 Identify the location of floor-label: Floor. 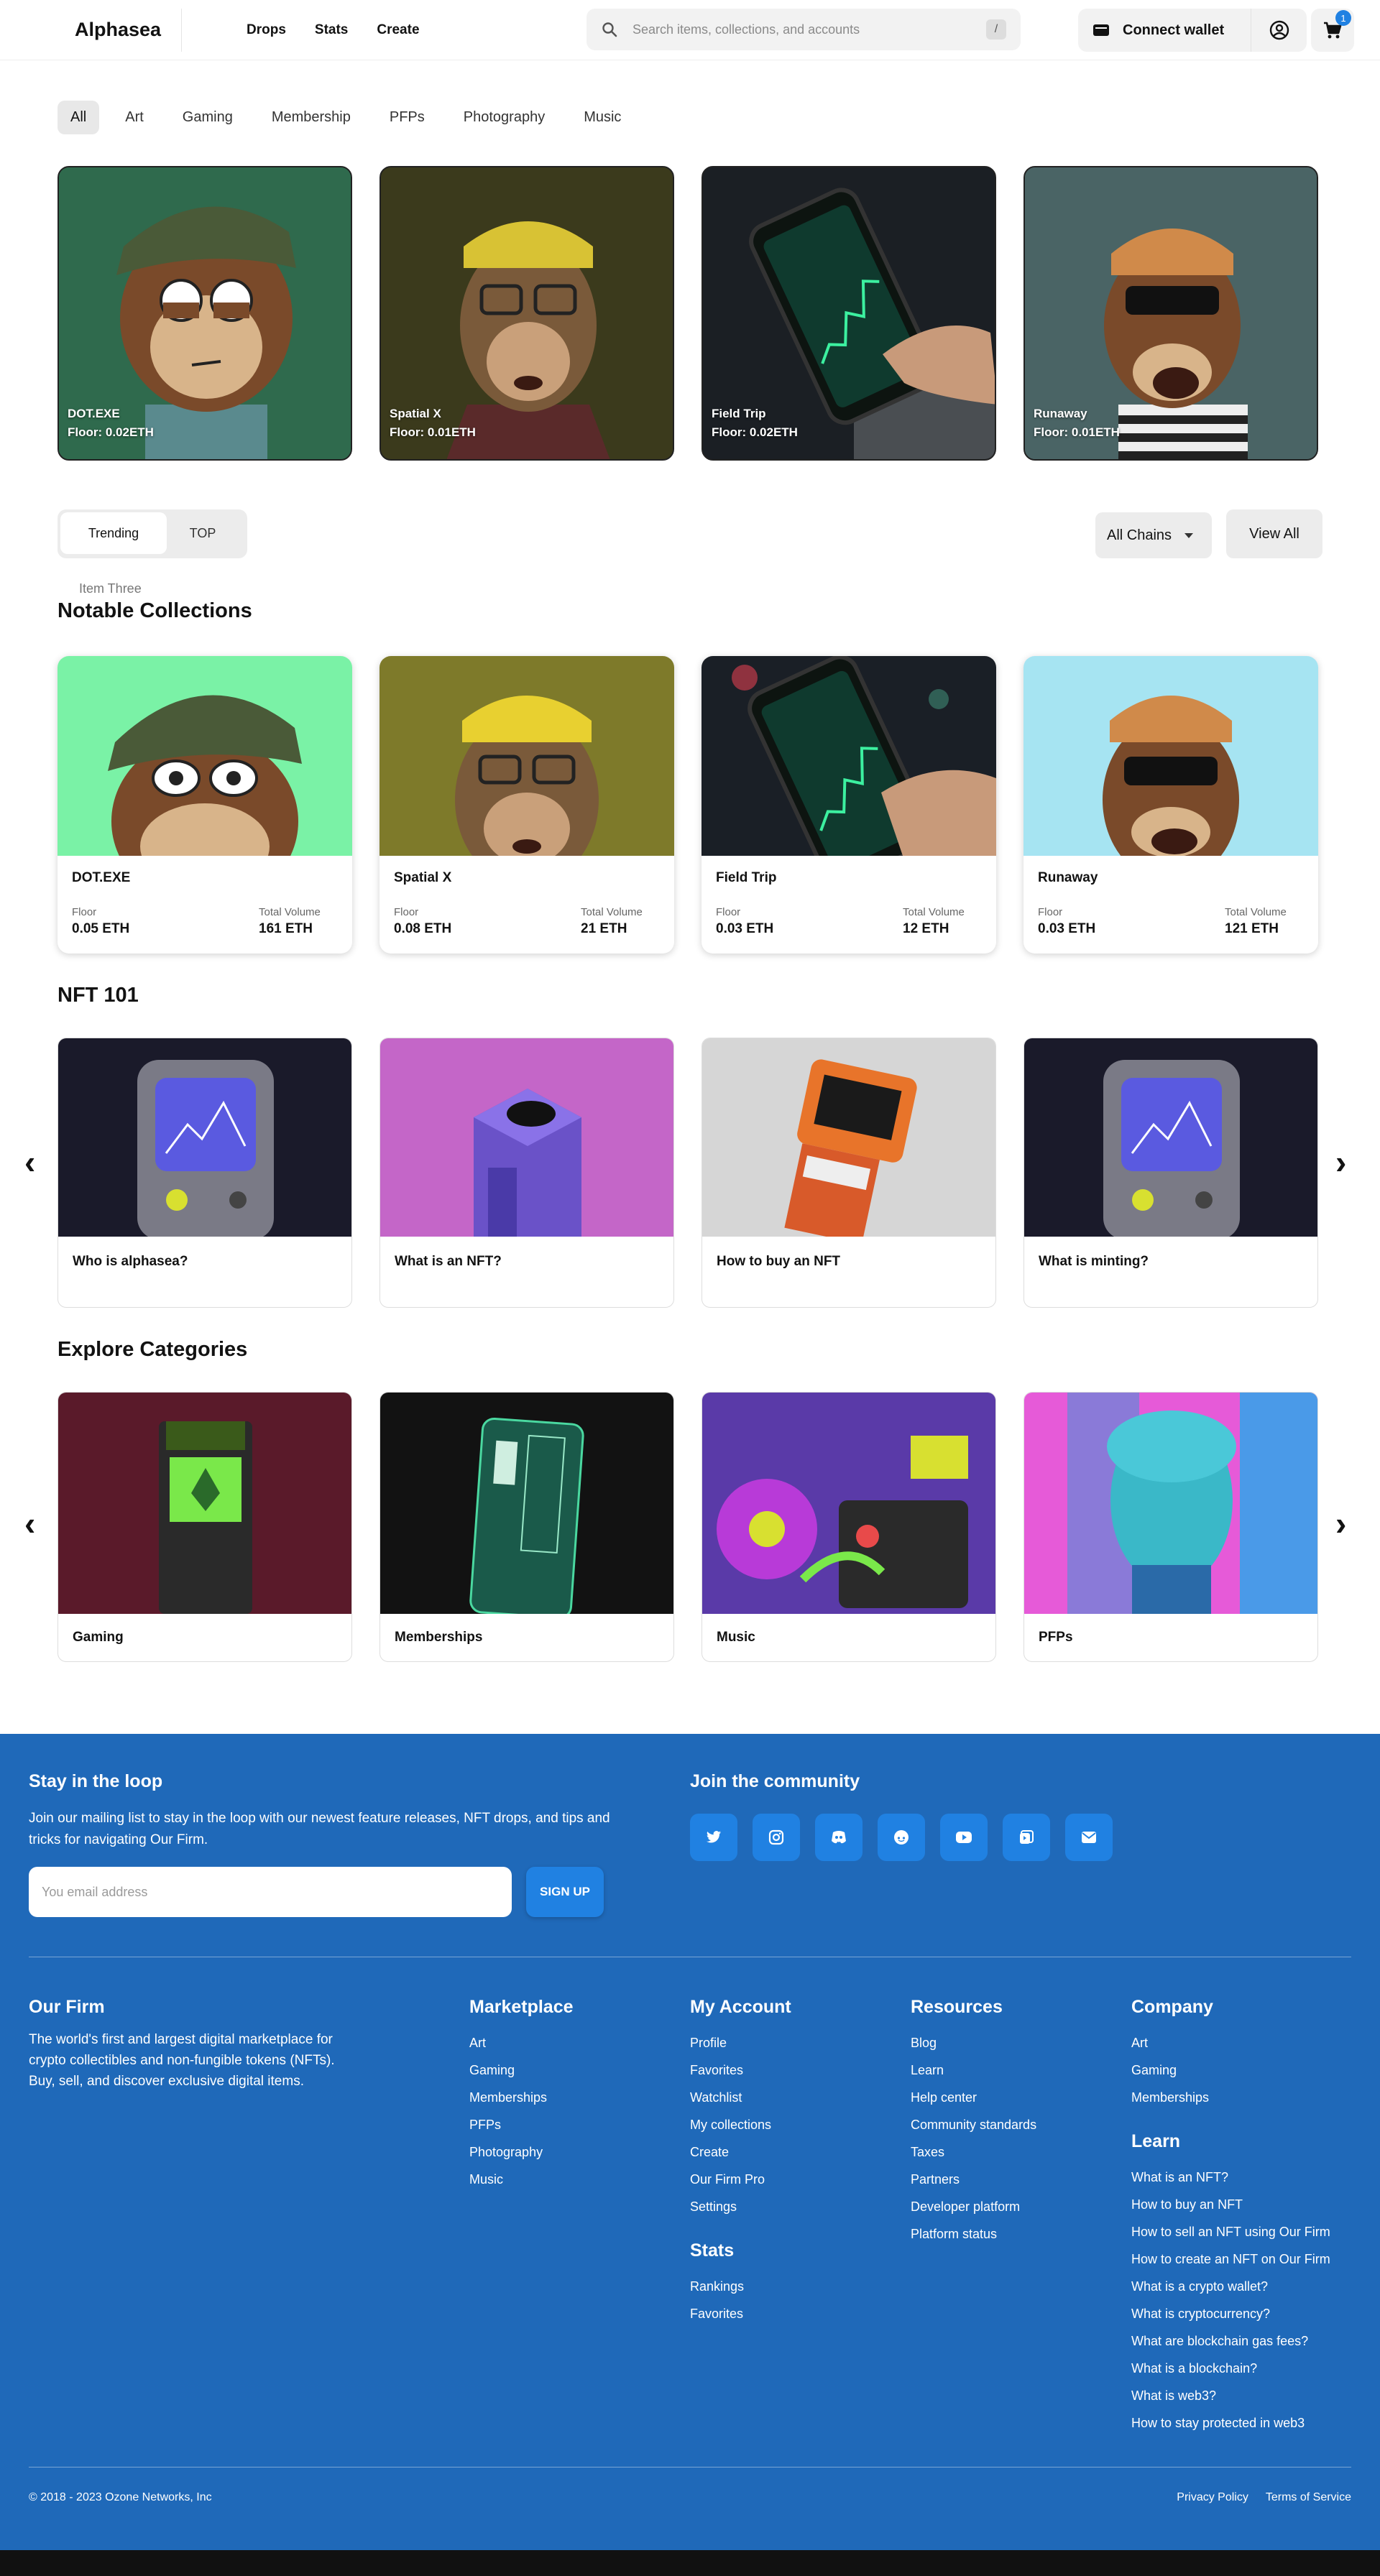
(728, 912).